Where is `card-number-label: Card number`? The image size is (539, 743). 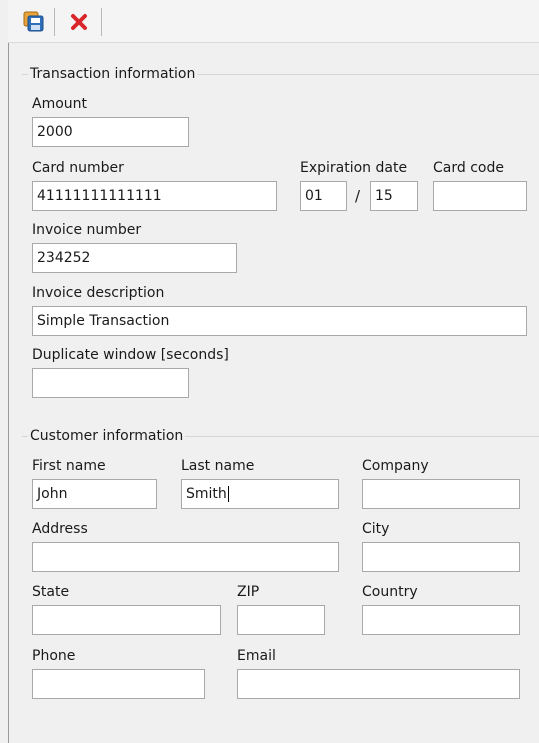
card-number-label: Card number is located at coordinates (78, 168).